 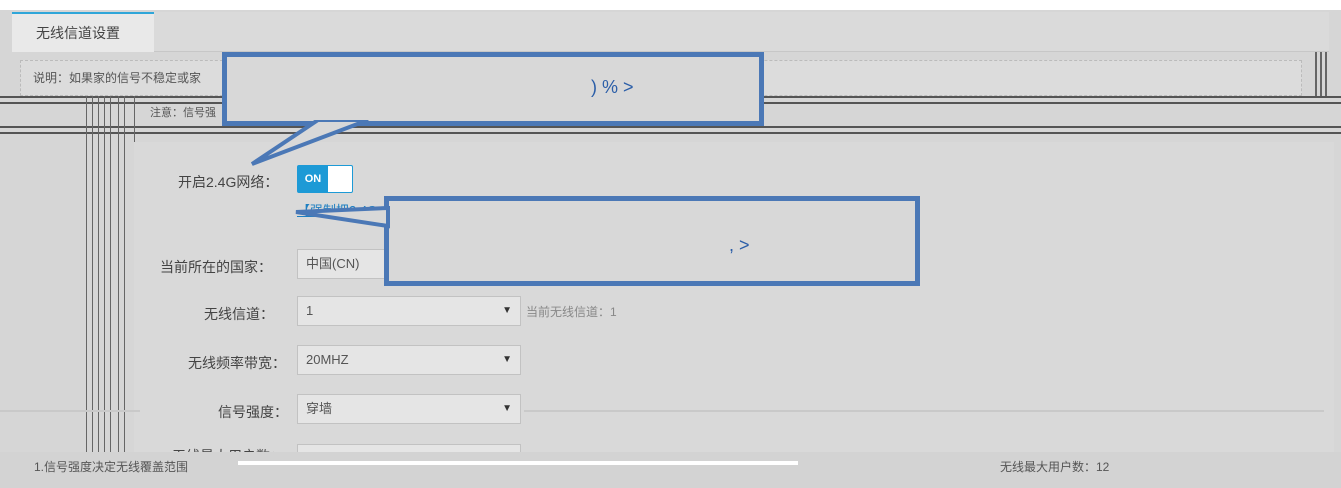 I want to click on callout-2-pointer, so click(x=342, y=217).